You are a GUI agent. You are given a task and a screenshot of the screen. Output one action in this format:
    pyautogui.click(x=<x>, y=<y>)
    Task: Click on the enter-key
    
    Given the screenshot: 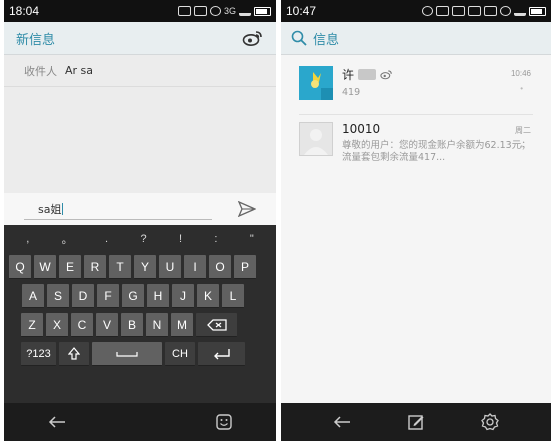 What is the action you would take?
    pyautogui.click(x=221, y=354)
    